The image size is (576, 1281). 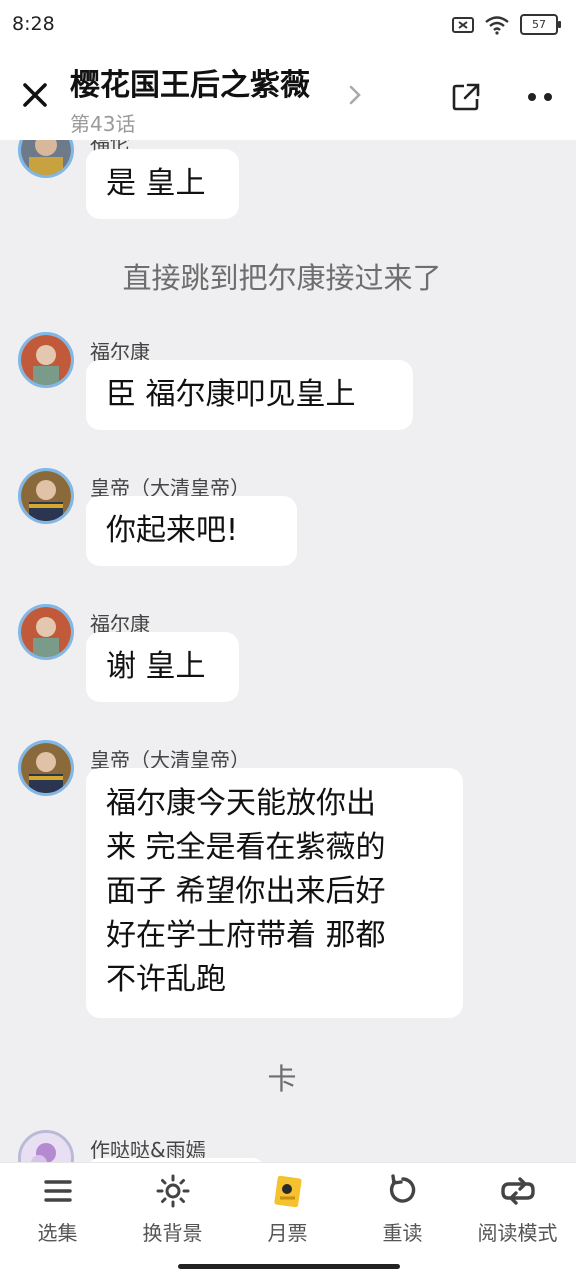 What do you see at coordinates (463, 24) in the screenshot?
I see `no-sim-icon` at bounding box center [463, 24].